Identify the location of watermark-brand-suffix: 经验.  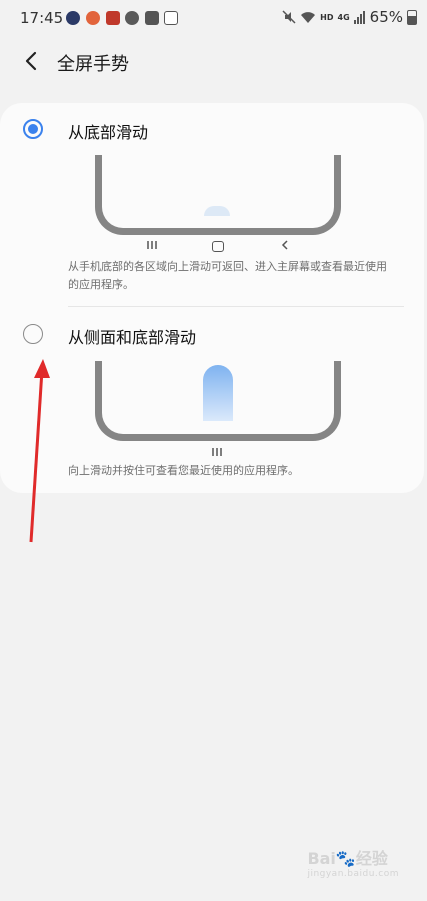
(371, 858).